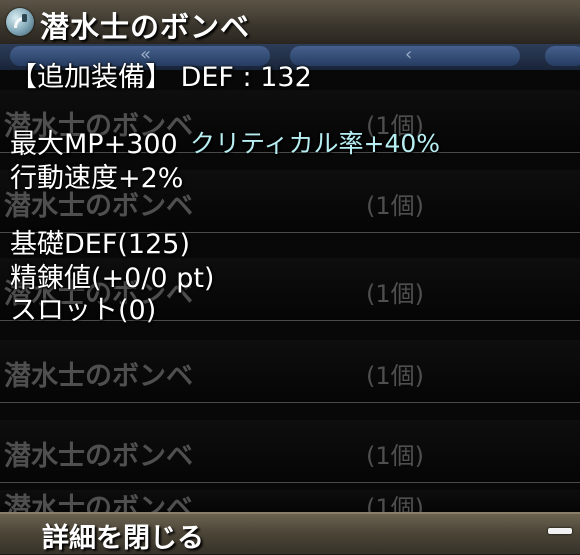  I want to click on crit-rate-stat: クリティカル率+40%, so click(315, 143).